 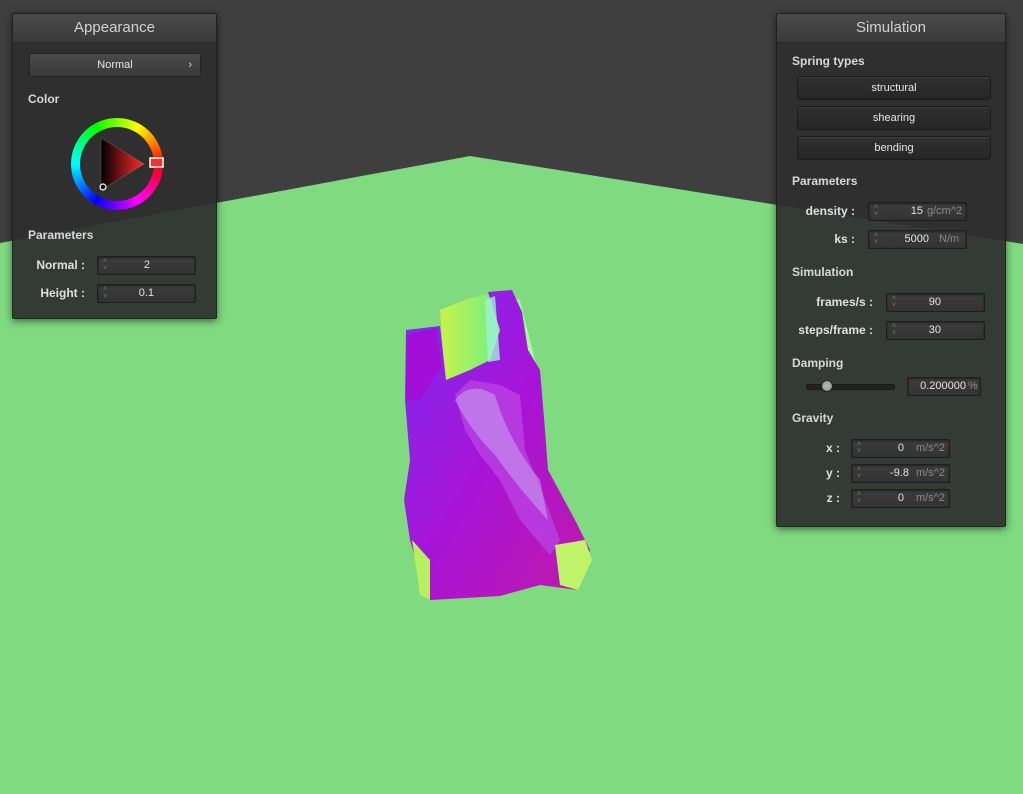 I want to click on gravity-label: Gravity, so click(x=813, y=418).